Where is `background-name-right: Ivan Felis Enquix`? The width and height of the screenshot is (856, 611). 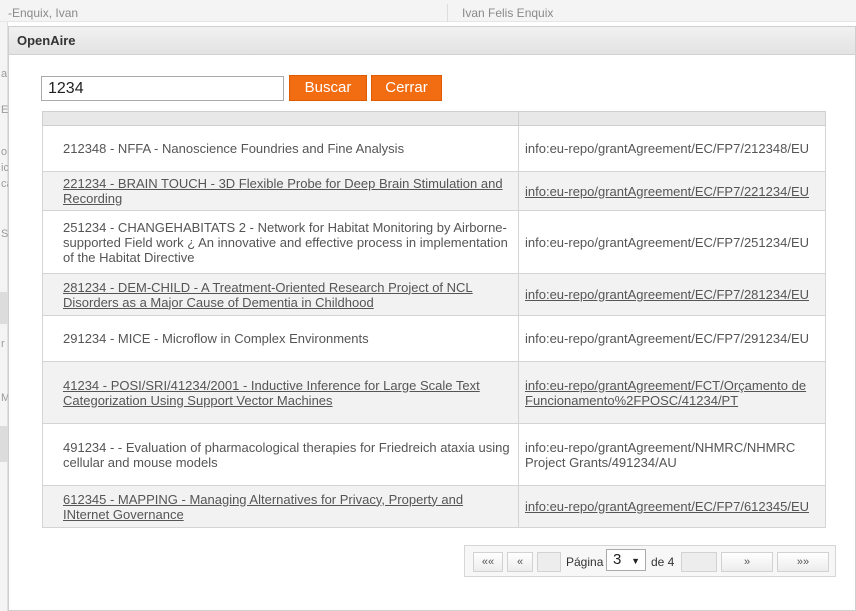 background-name-right: Ivan Felis Enquix is located at coordinates (508, 13).